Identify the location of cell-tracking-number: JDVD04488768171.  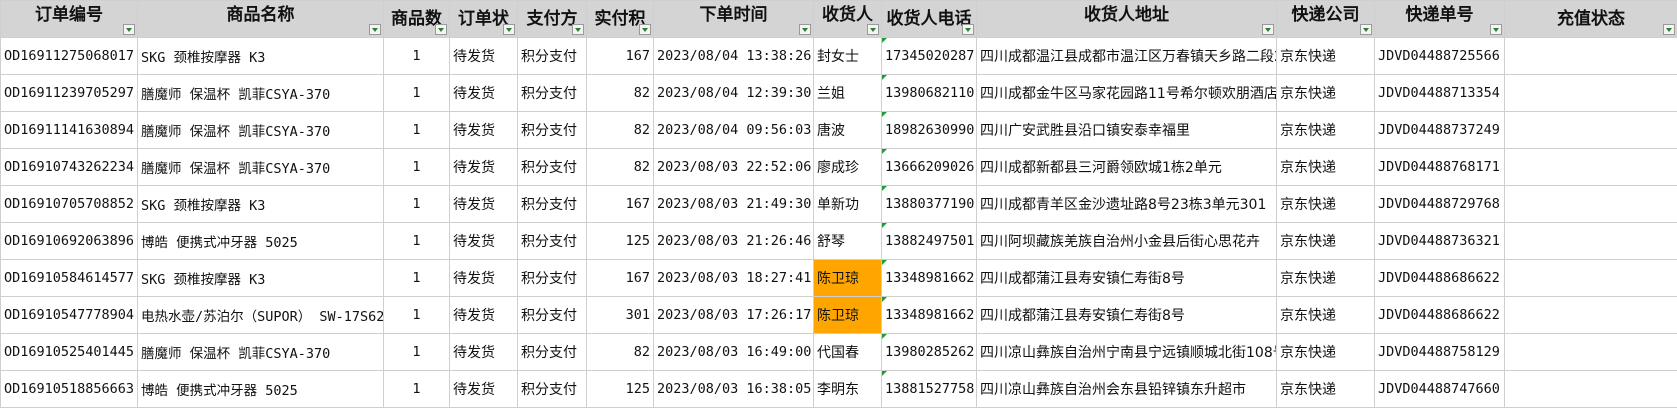
(1439, 167).